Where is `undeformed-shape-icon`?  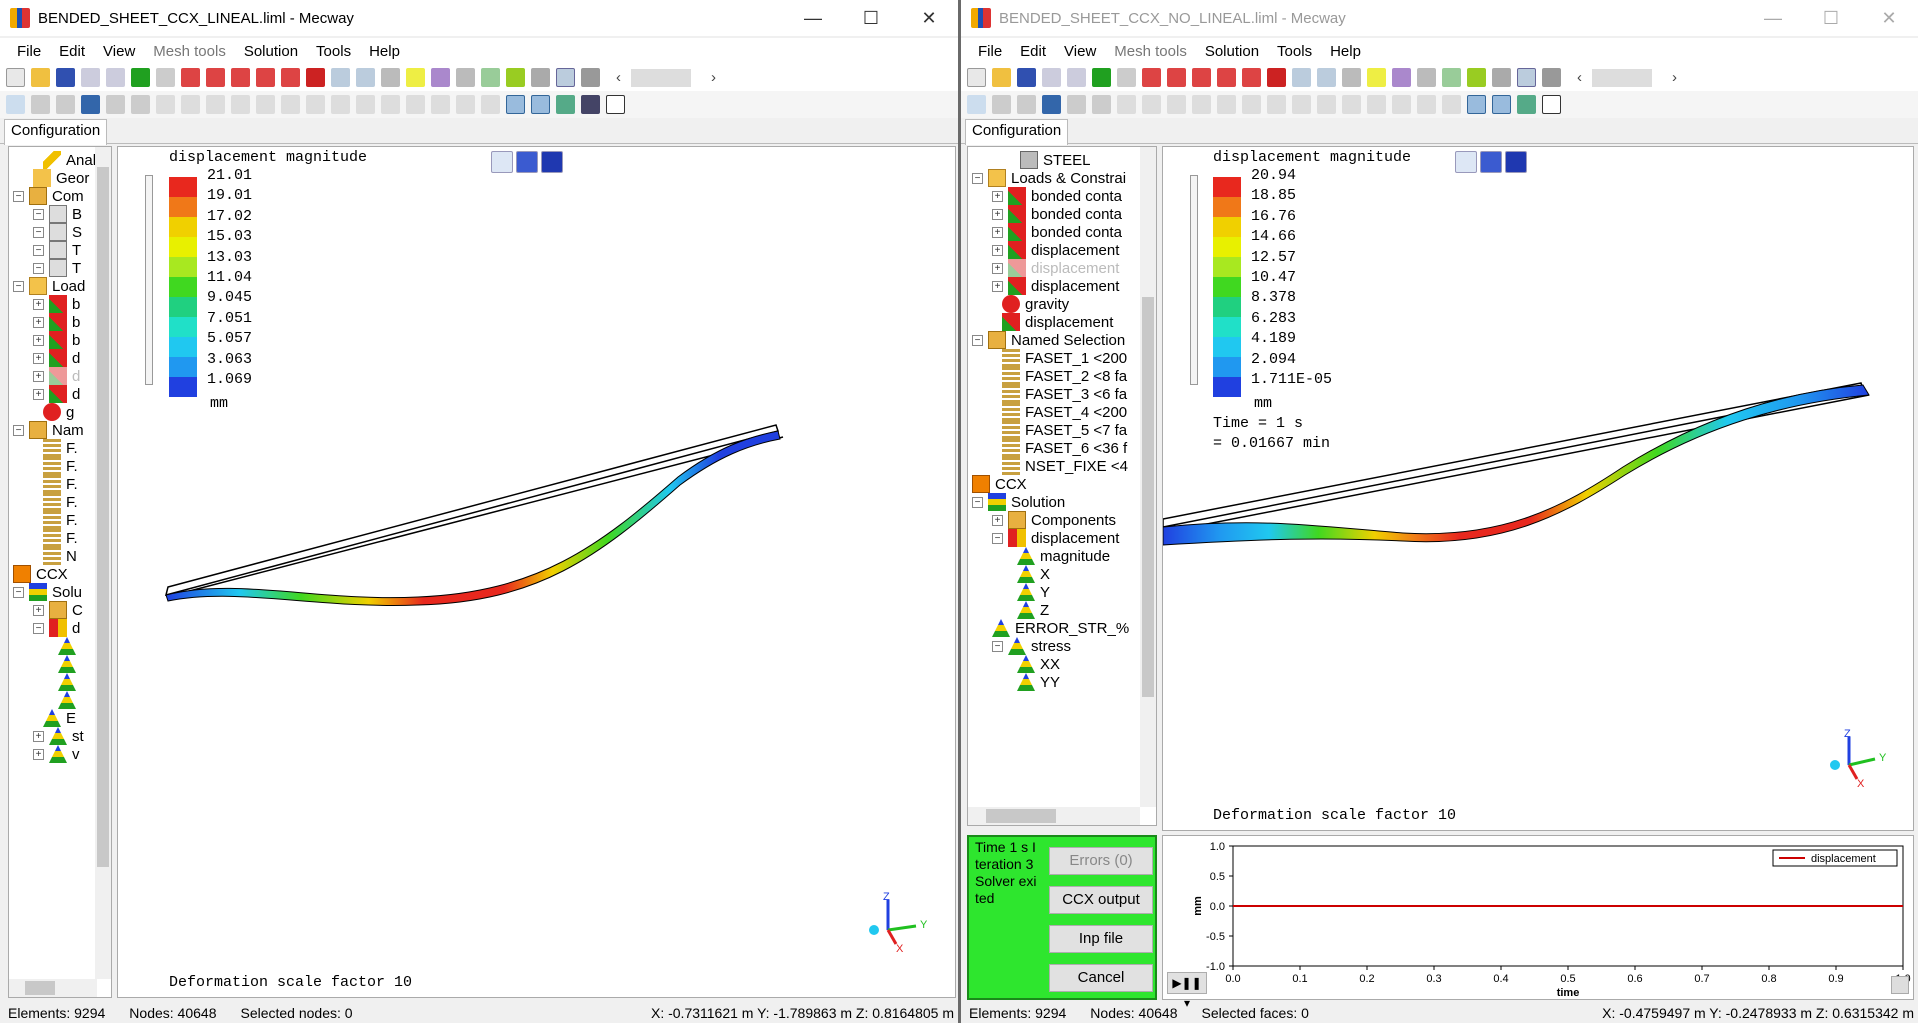
undeformed-shape-icon is located at coordinates (1501, 104).